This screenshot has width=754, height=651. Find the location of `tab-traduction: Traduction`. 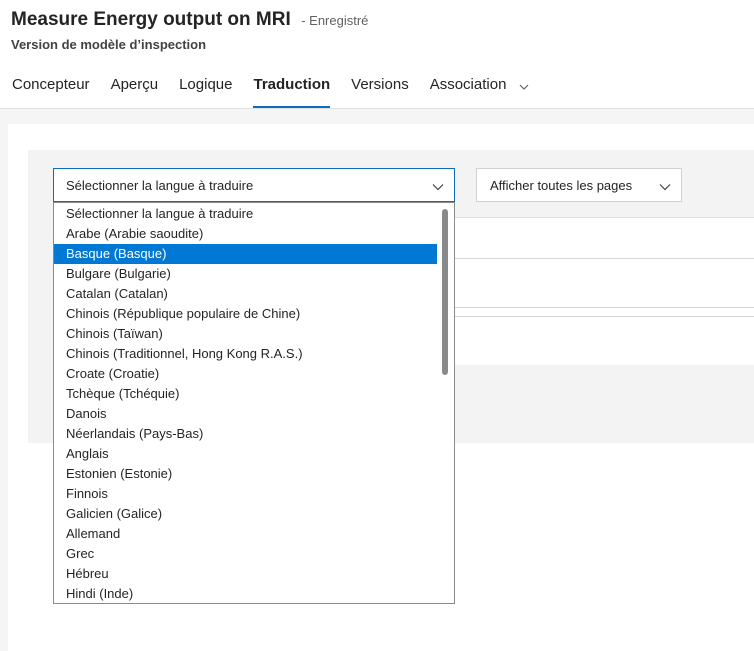

tab-traduction: Traduction is located at coordinates (291, 92).